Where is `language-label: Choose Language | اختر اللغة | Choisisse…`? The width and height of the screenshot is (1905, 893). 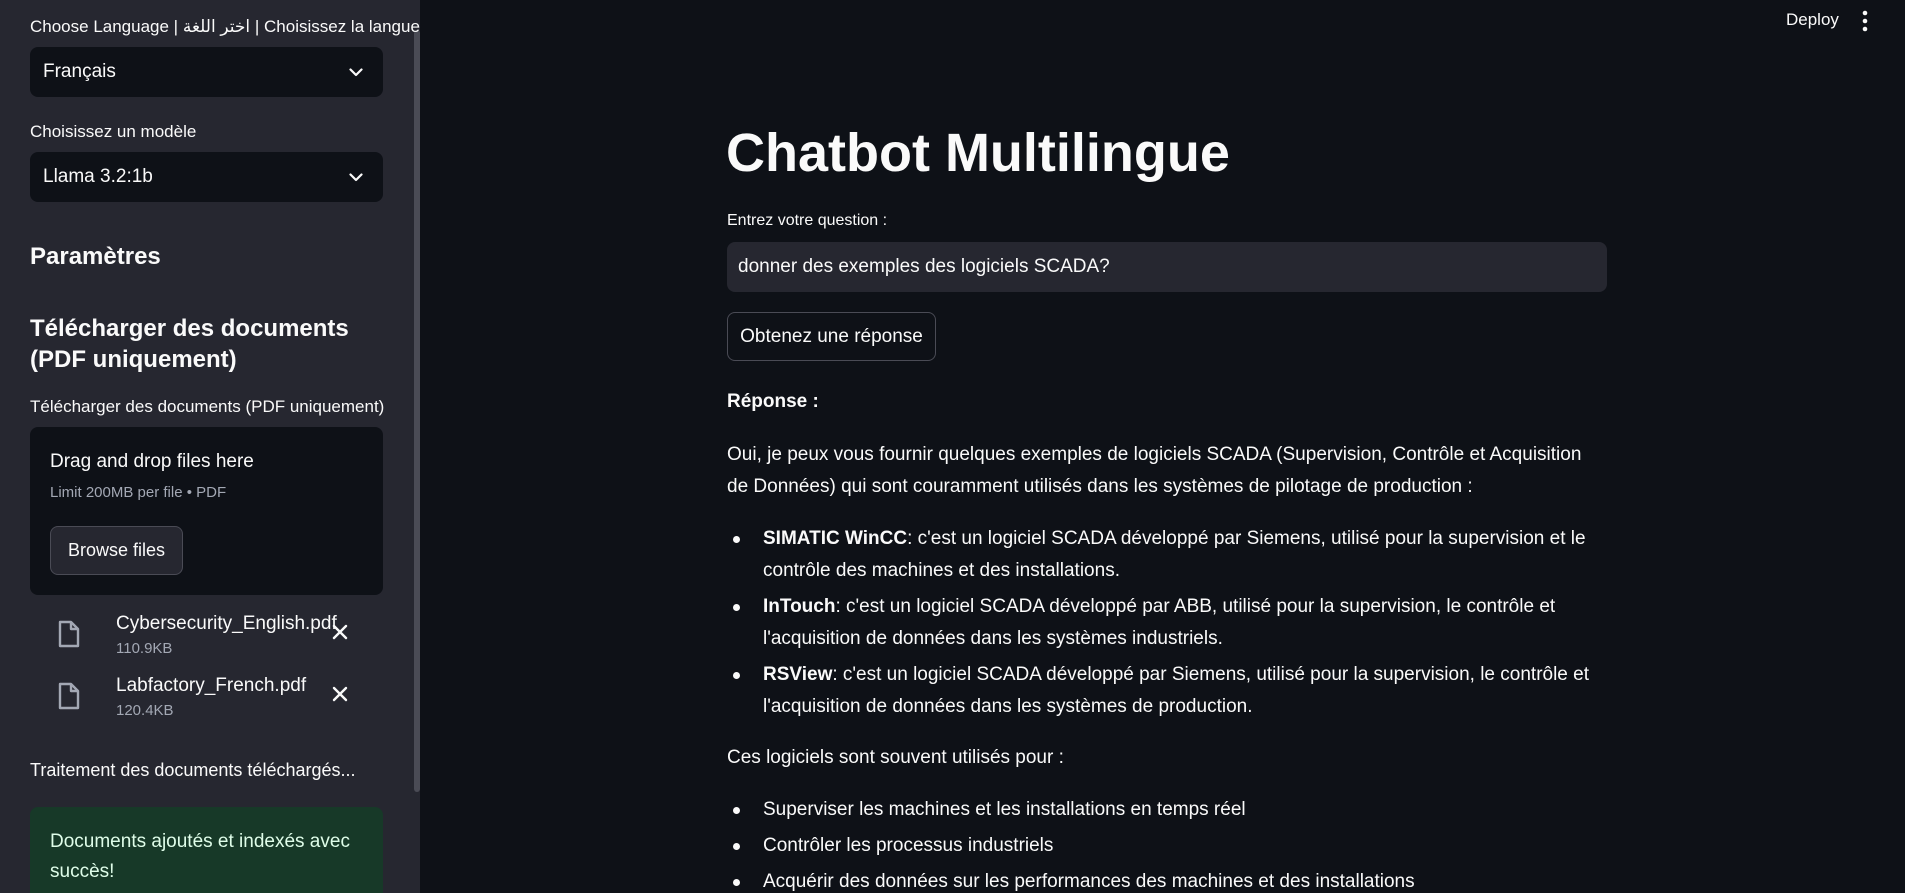
language-label: Choose Language | اختر اللغة | Choisisse… is located at coordinates (225, 26).